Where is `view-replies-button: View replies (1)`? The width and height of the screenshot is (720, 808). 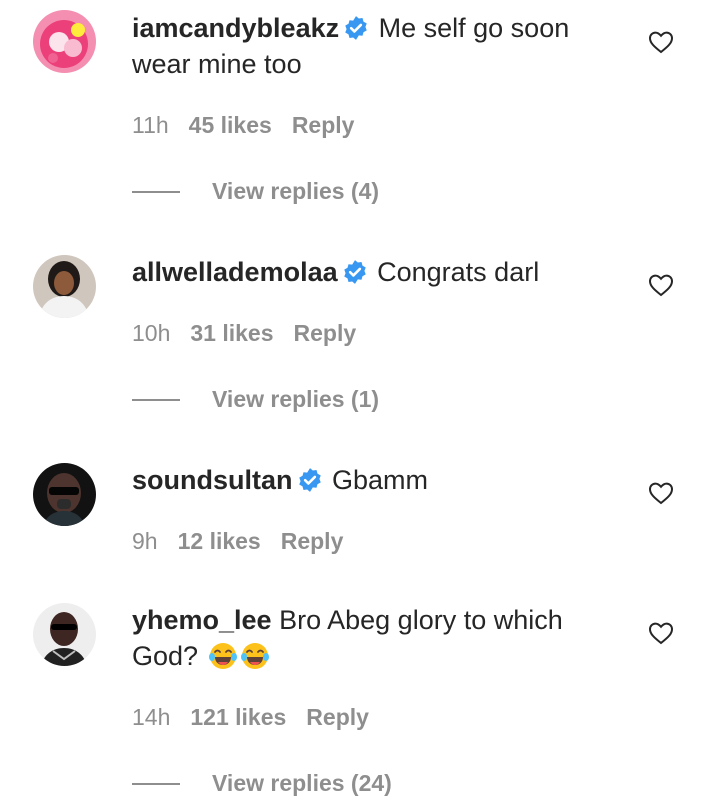
view-replies-button: View replies (1) is located at coordinates (255, 399).